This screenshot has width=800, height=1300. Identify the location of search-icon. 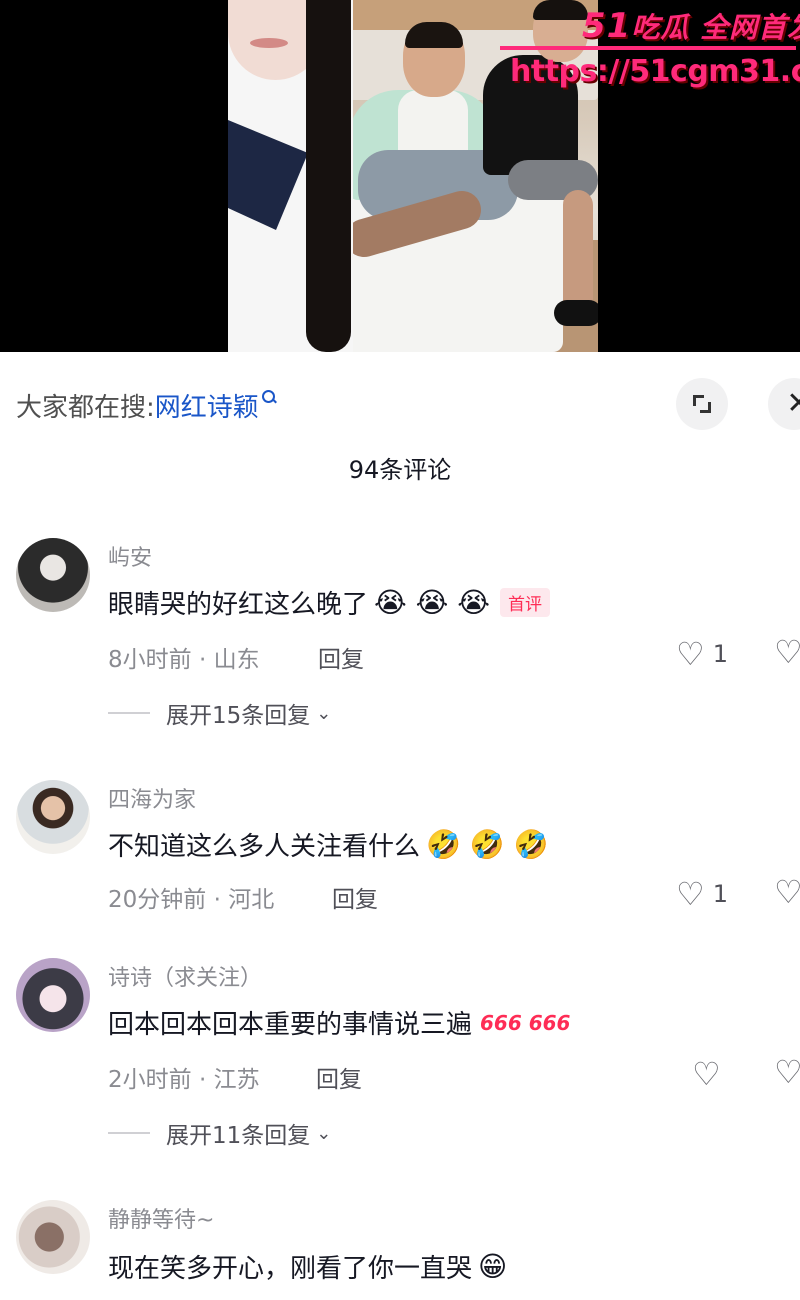
(268, 397).